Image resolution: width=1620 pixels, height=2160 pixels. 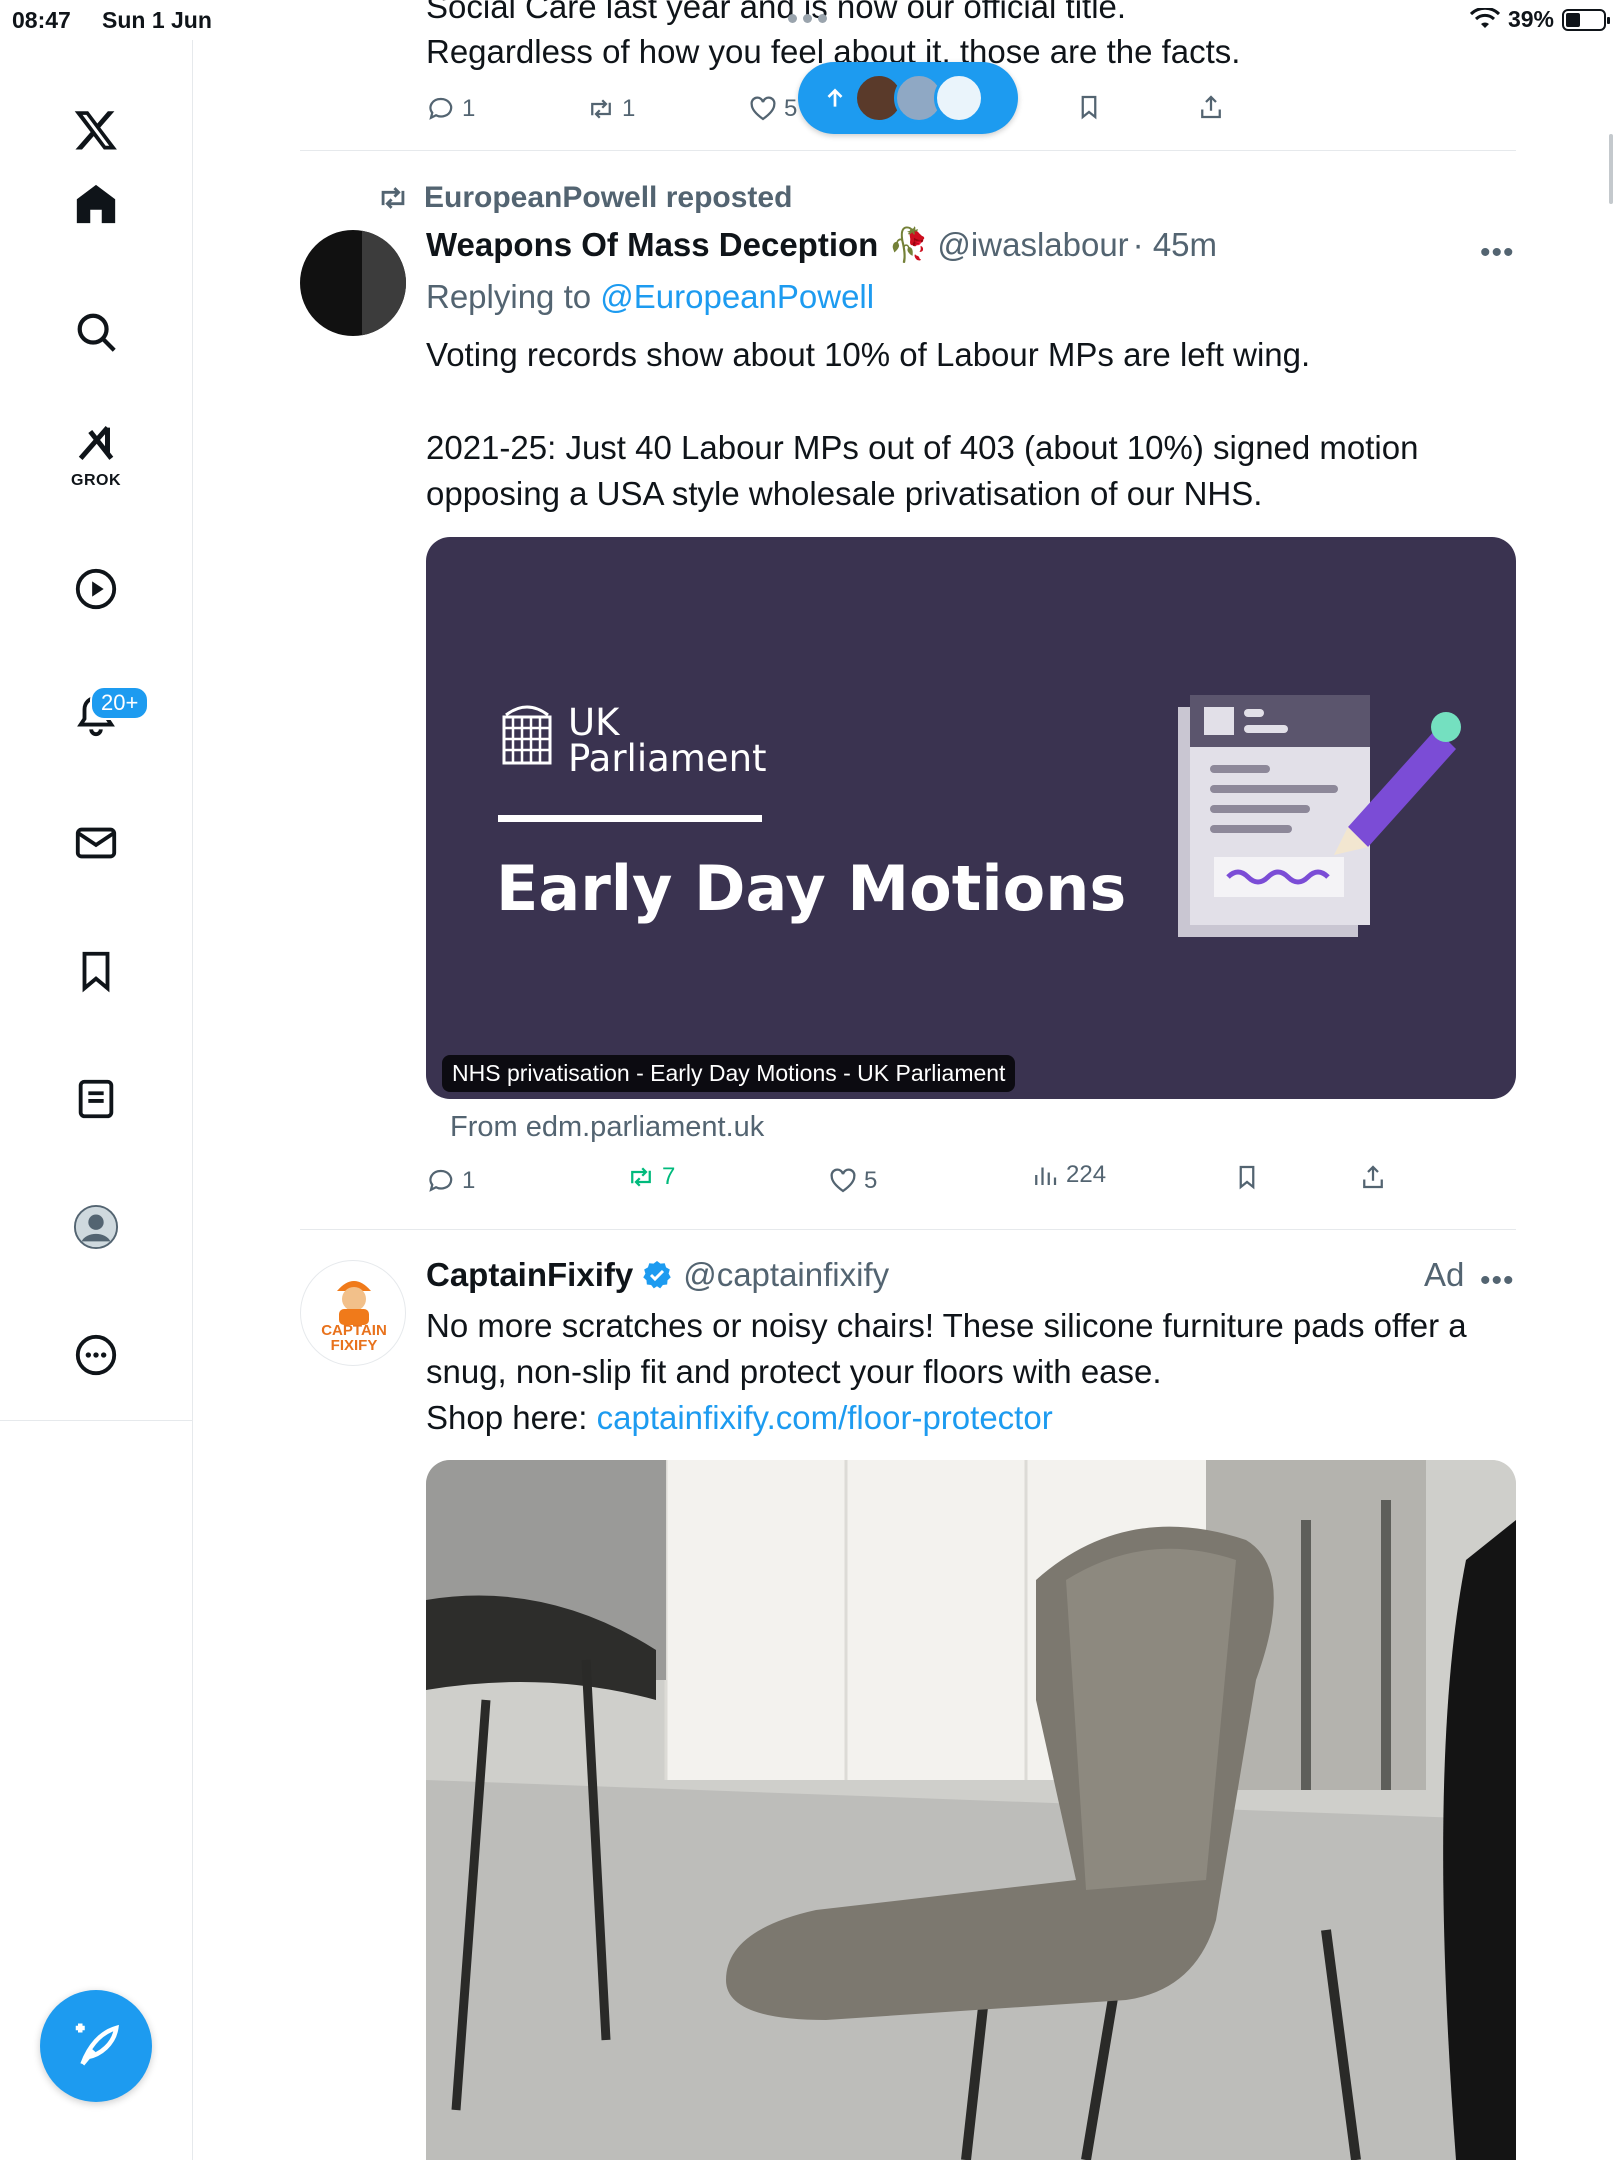 I want to click on advertiser-avatar: CAPTAIN FIXIFY, so click(x=353, y=1313).